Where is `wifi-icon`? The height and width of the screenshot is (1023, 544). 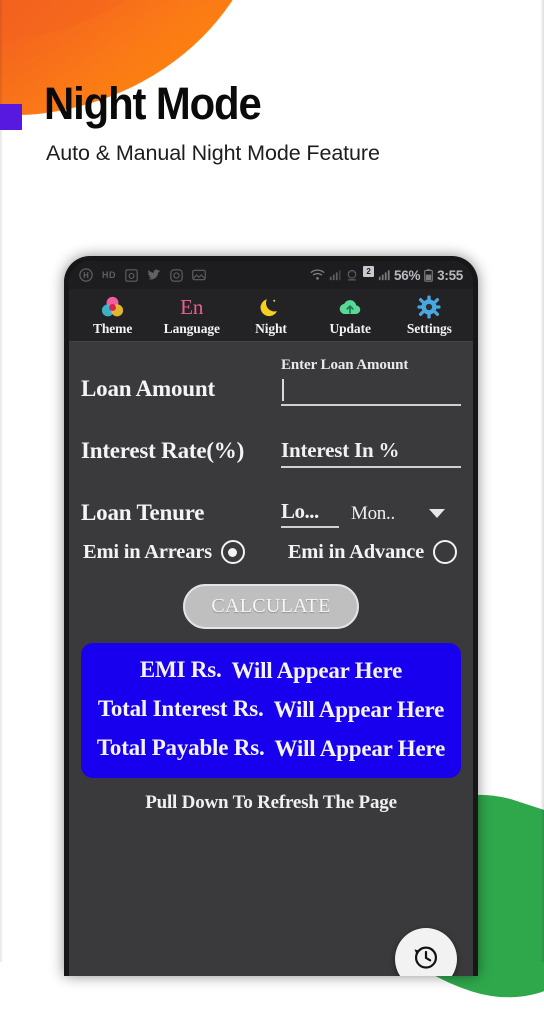 wifi-icon is located at coordinates (317, 275).